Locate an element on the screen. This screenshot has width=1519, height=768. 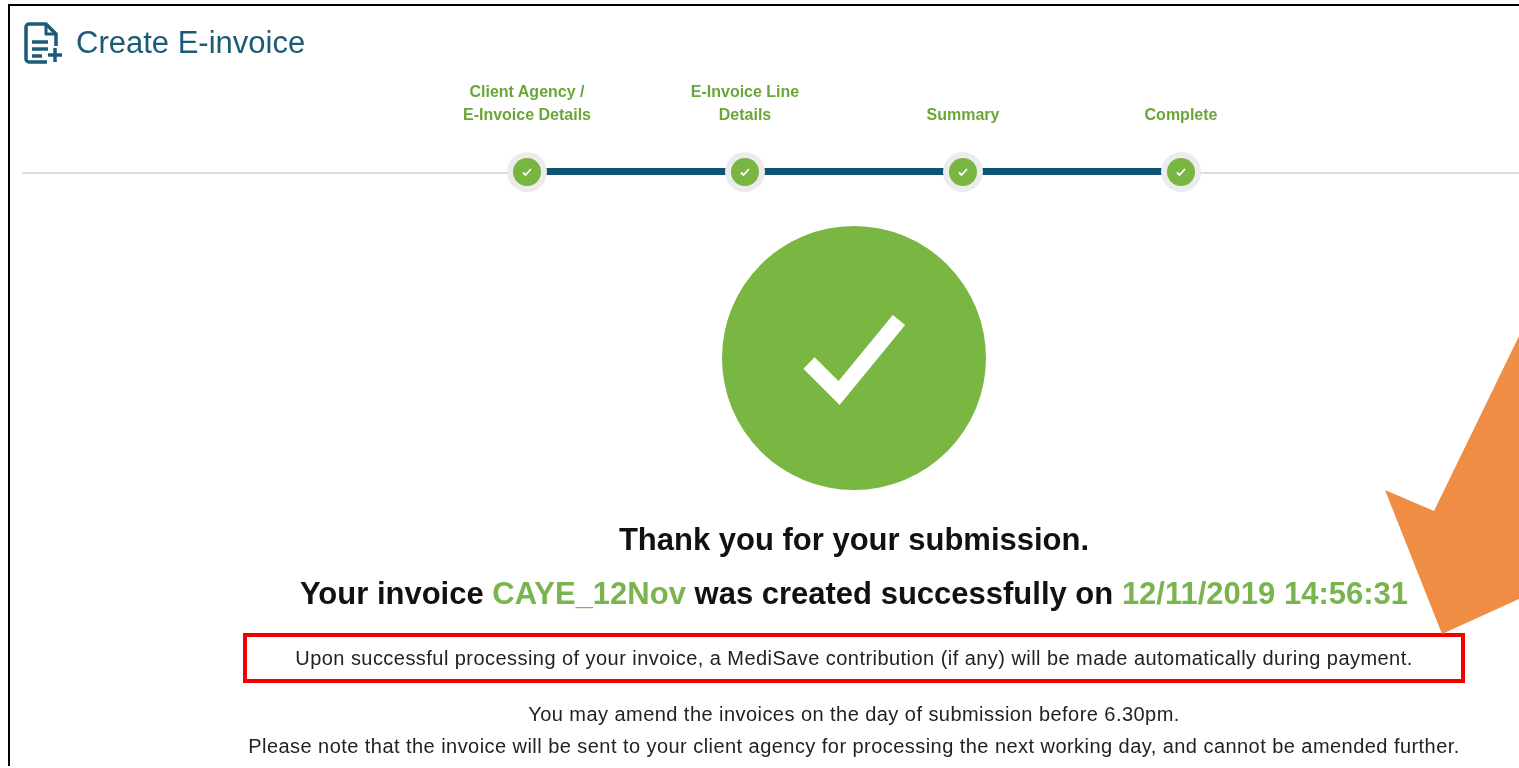
step-label: Complete is located at coordinates (1181, 115).